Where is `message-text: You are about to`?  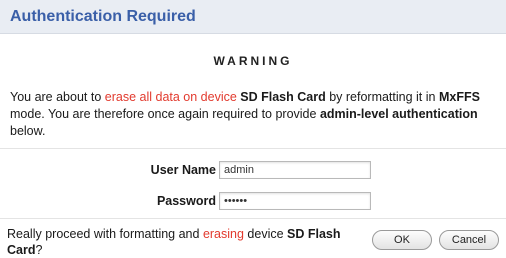
message-text: You are about to is located at coordinates (57, 97).